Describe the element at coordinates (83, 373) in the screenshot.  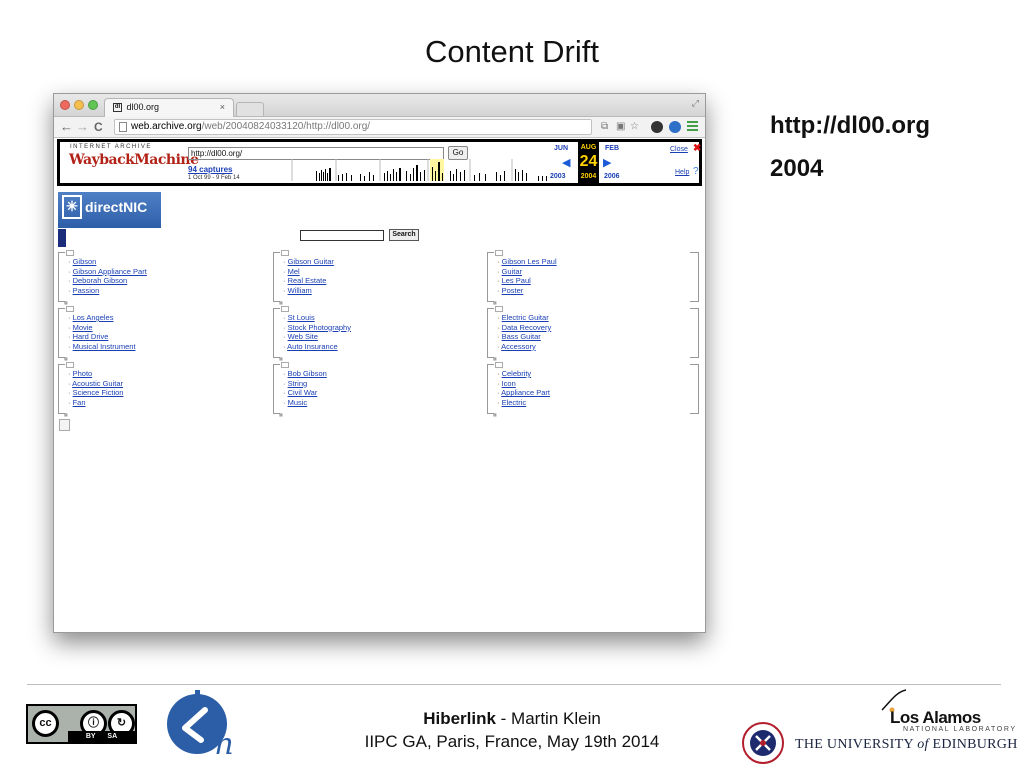
I see `keyword-link: Photo` at that location.